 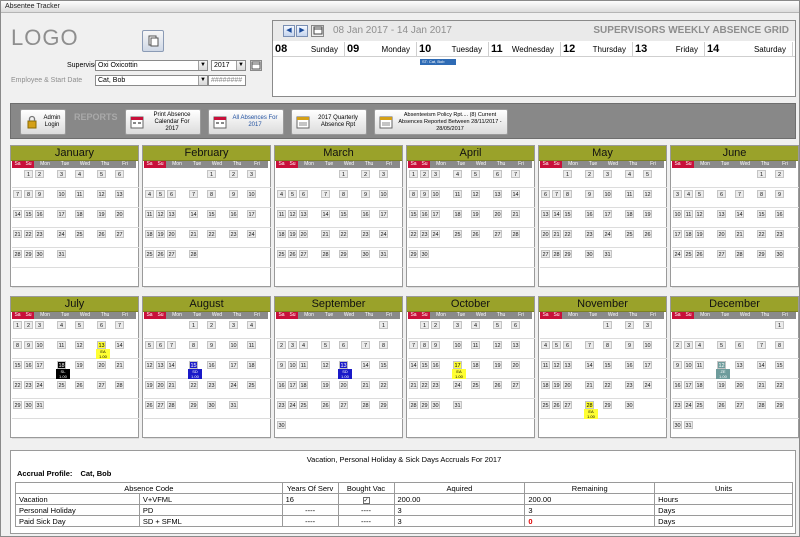 What do you see at coordinates (345, 374) in the screenshot?
I see `absence-marker: SD 1.00` at bounding box center [345, 374].